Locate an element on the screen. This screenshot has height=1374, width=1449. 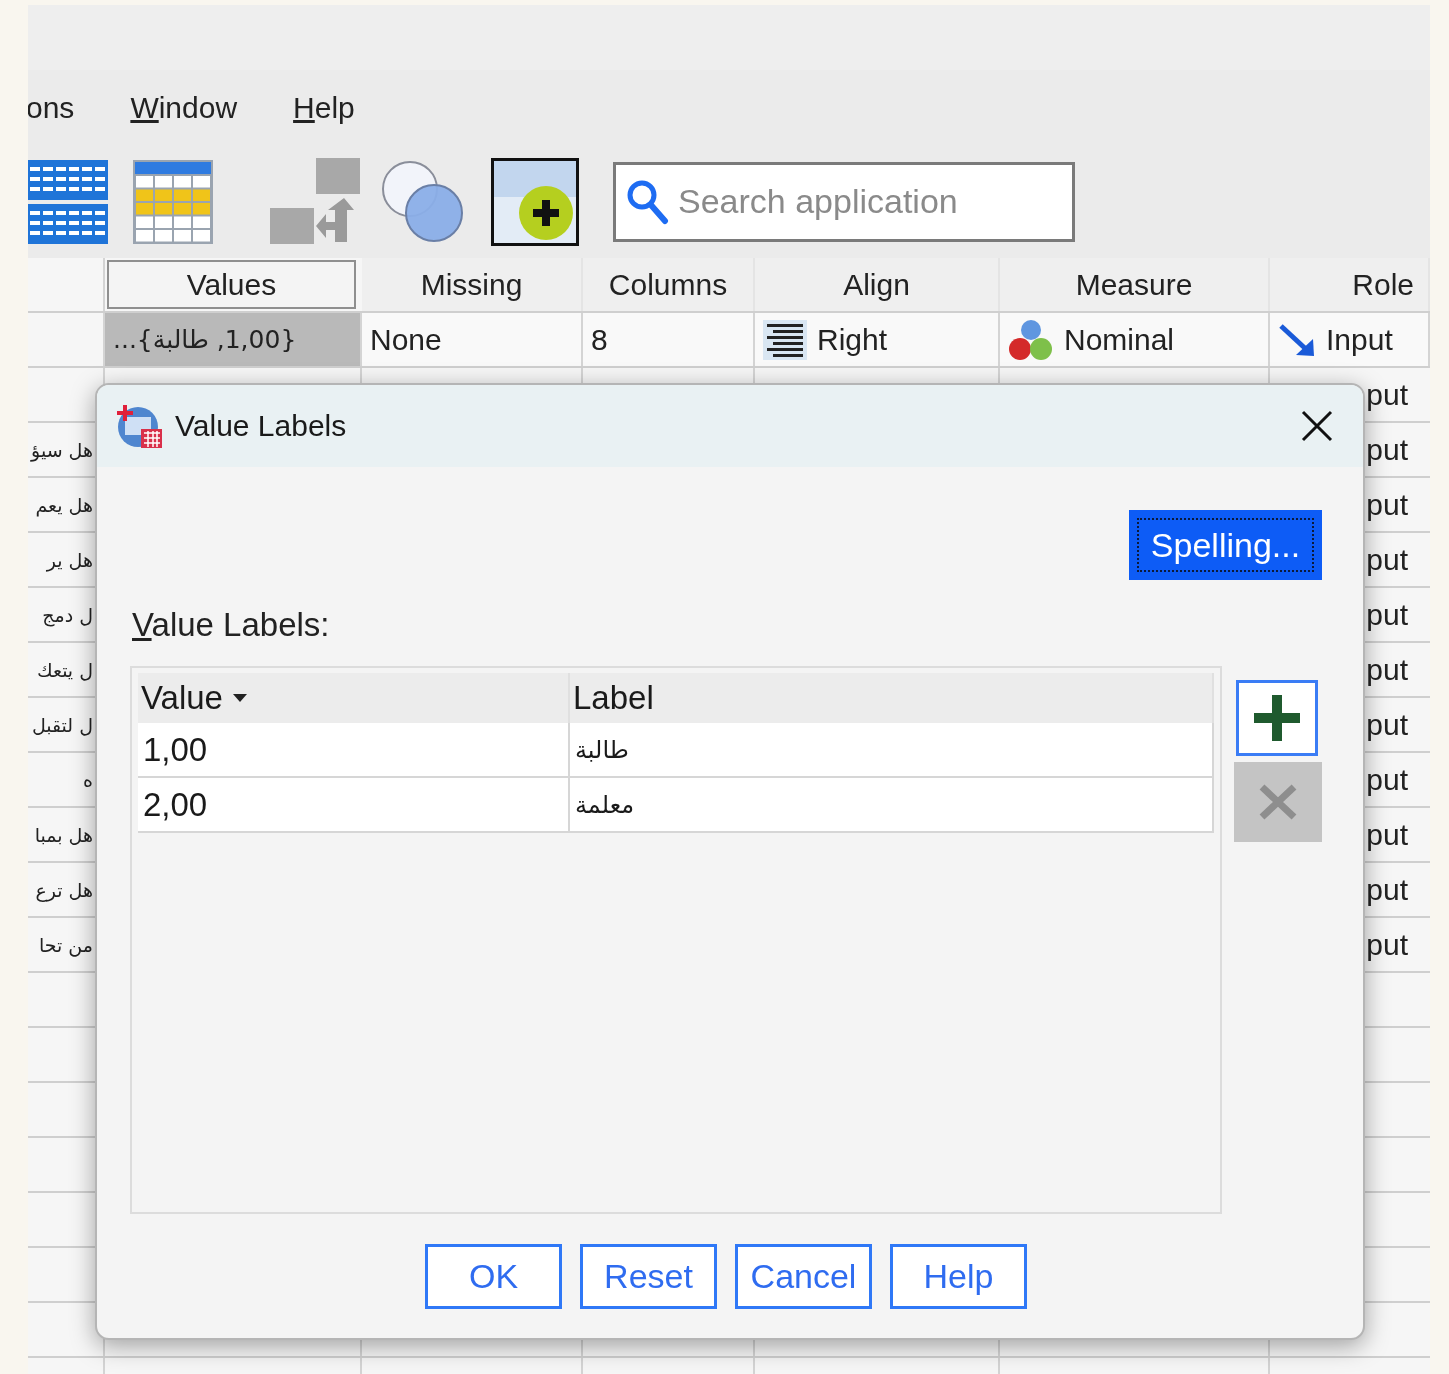
dataset-icon is located at coordinates (140, 426).